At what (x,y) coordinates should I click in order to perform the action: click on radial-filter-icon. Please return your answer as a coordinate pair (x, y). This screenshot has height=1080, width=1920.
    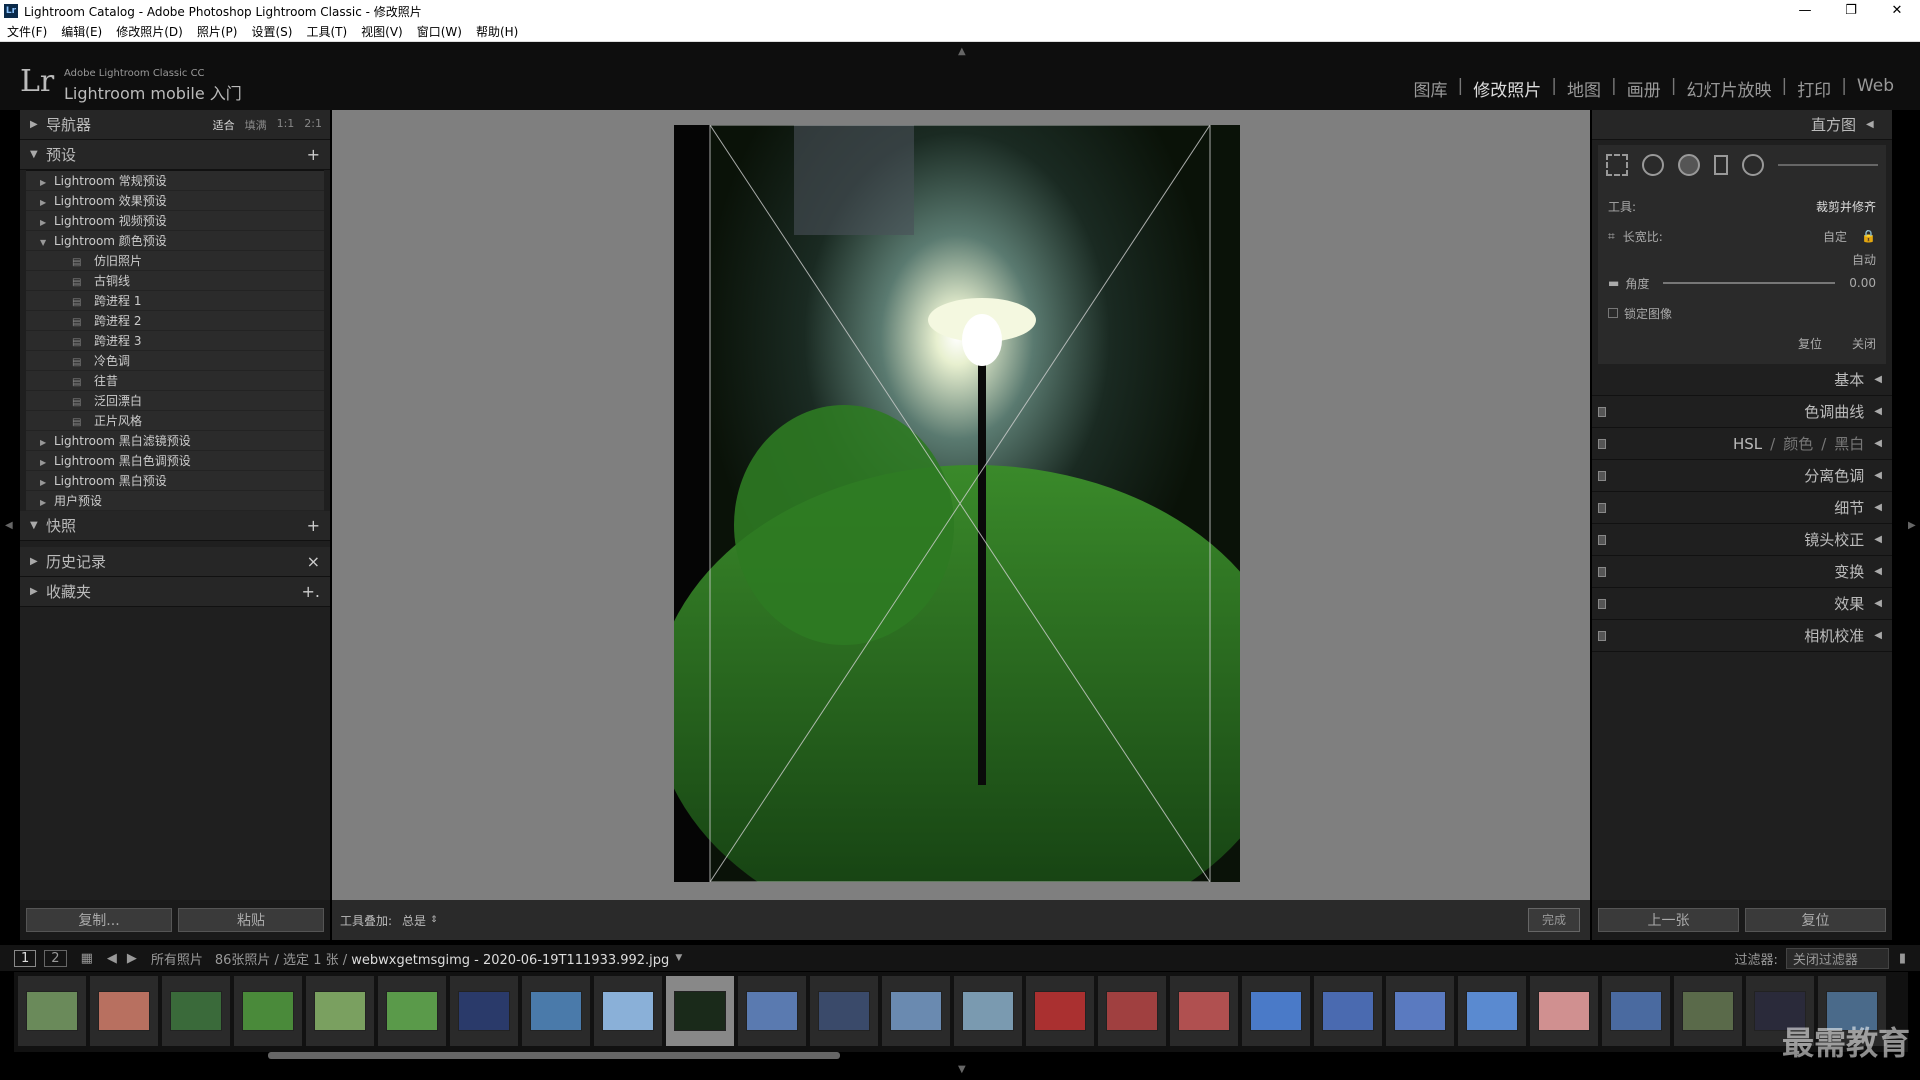
    Looking at the image, I should click on (1753, 165).